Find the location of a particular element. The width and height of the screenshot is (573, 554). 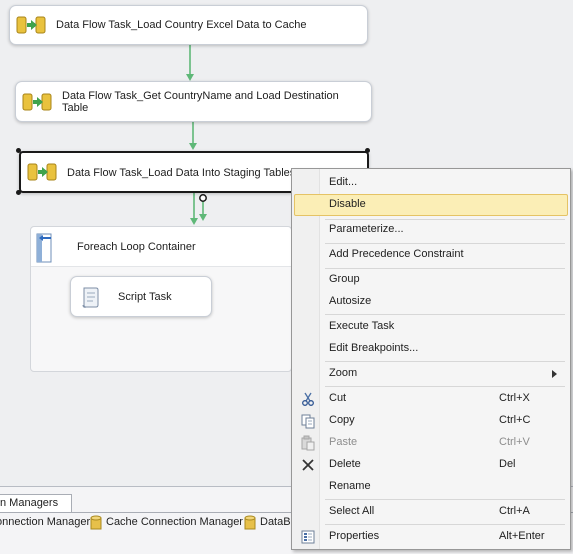

menu-item-label: Cut is located at coordinates (338, 398).